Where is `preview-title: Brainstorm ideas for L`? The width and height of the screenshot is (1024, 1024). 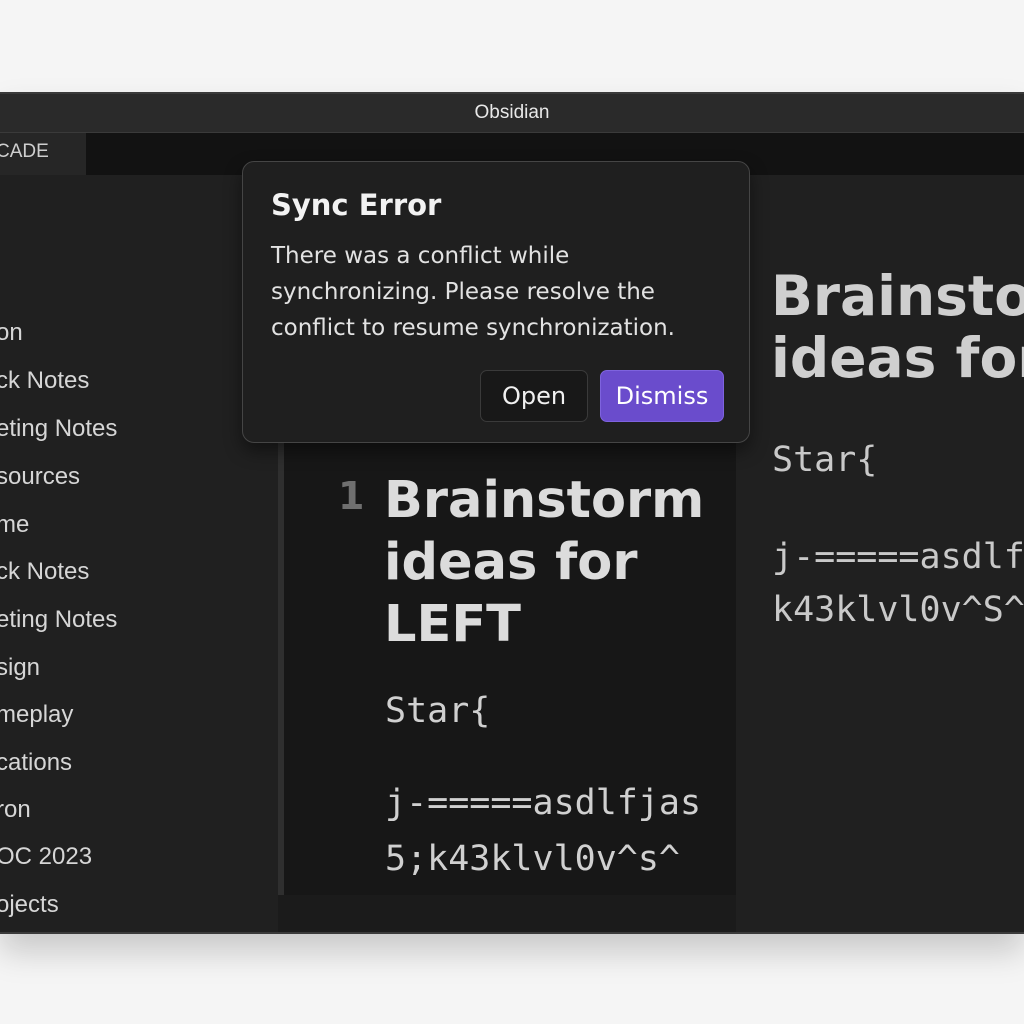 preview-title: Brainstorm ideas for L is located at coordinates (897, 327).